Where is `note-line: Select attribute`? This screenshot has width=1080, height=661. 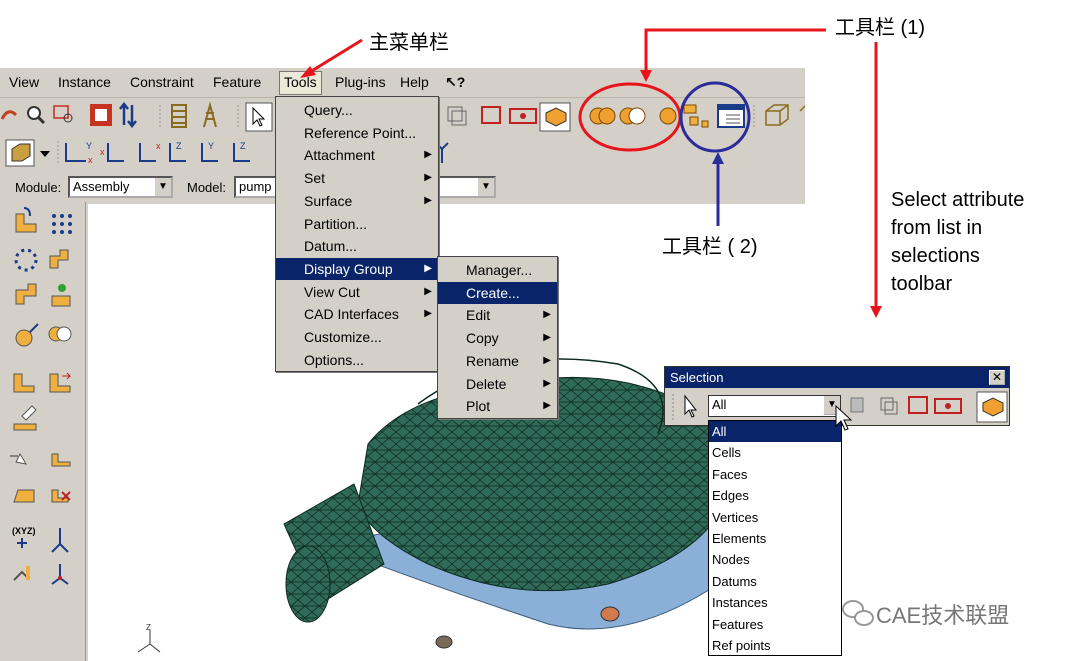 note-line: Select attribute is located at coordinates (958, 200).